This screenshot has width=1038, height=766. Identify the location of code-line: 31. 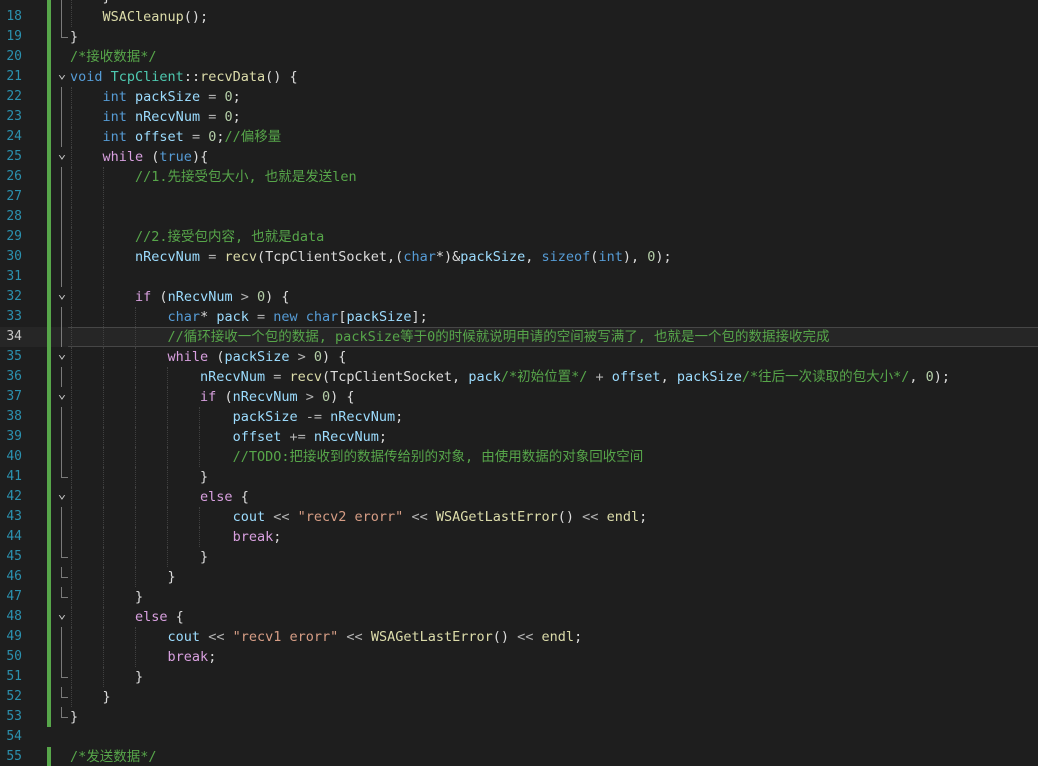
(519, 277).